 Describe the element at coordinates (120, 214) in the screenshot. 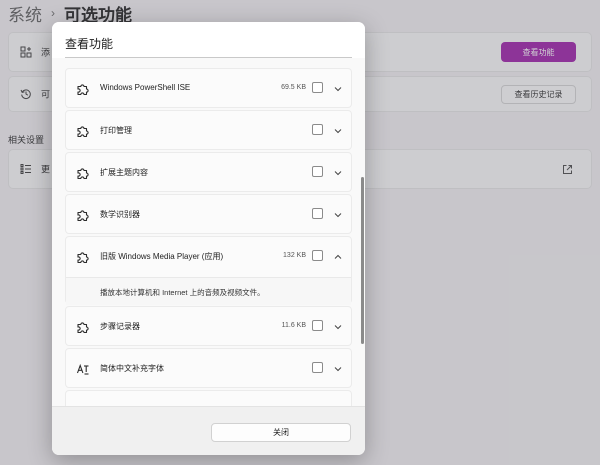

I see `feature-name: 数学识别器` at that location.